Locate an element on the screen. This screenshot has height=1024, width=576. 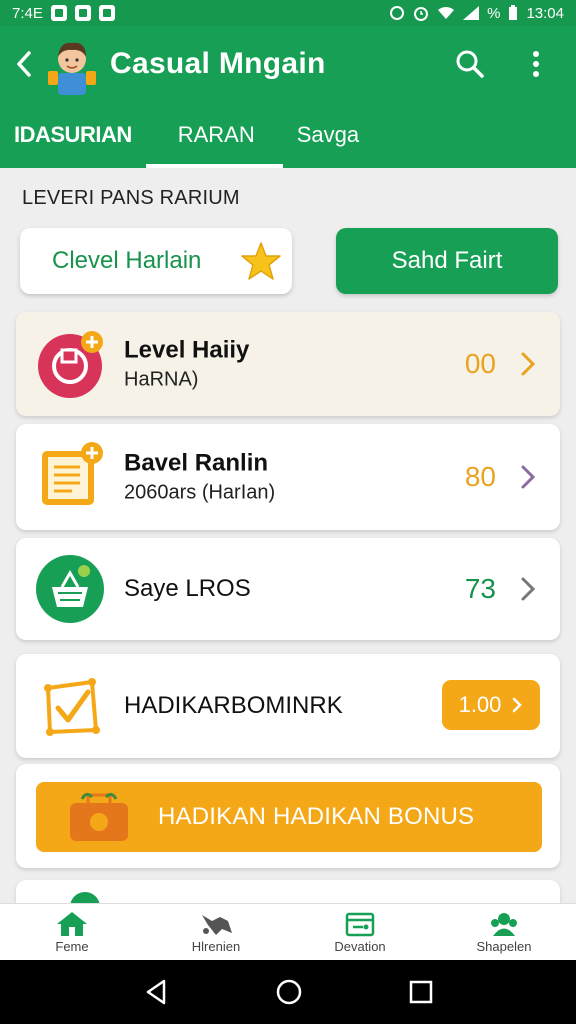
avatar is located at coordinates (72, 64).